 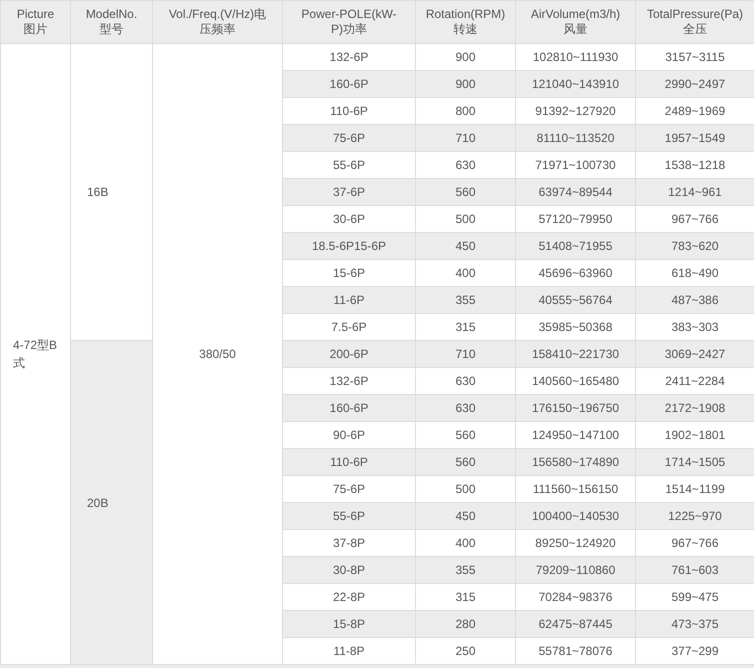 What do you see at coordinates (466, 651) in the screenshot?
I see `table-cell: 250` at bounding box center [466, 651].